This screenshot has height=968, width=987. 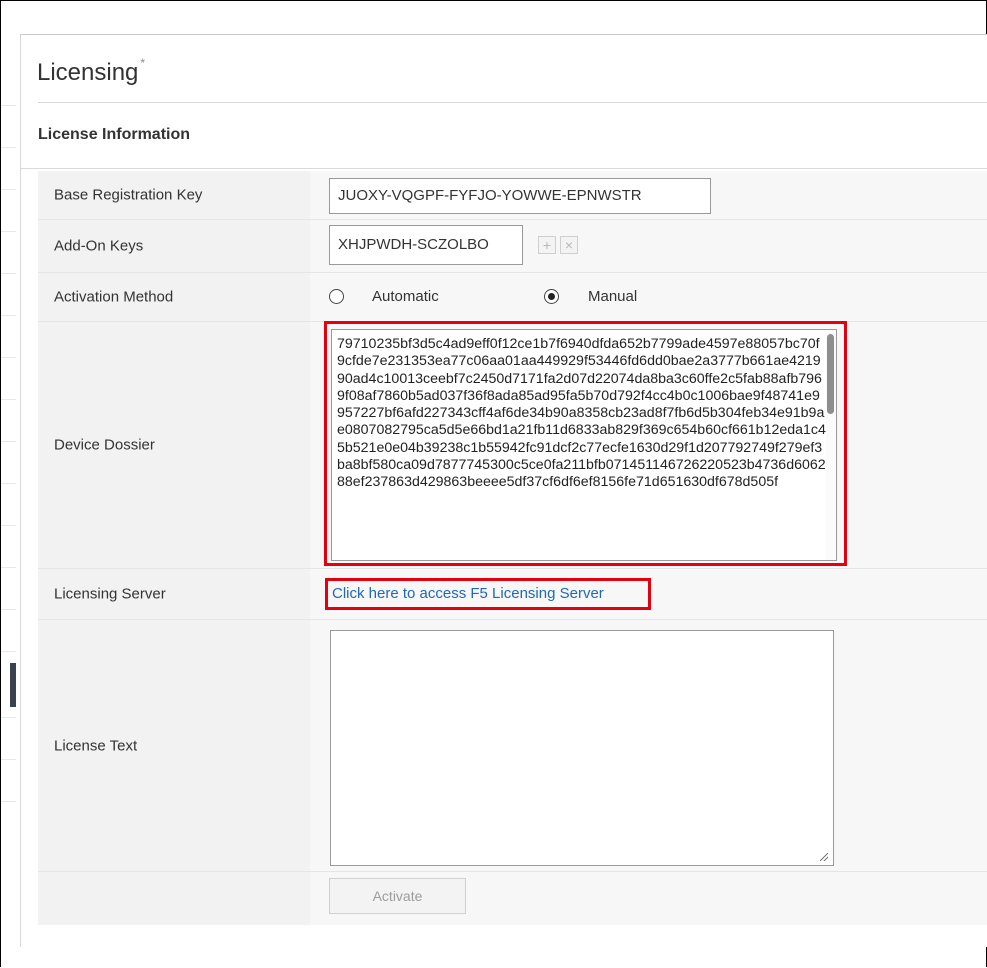 What do you see at coordinates (336, 296) in the screenshot?
I see `radio-automatic` at bounding box center [336, 296].